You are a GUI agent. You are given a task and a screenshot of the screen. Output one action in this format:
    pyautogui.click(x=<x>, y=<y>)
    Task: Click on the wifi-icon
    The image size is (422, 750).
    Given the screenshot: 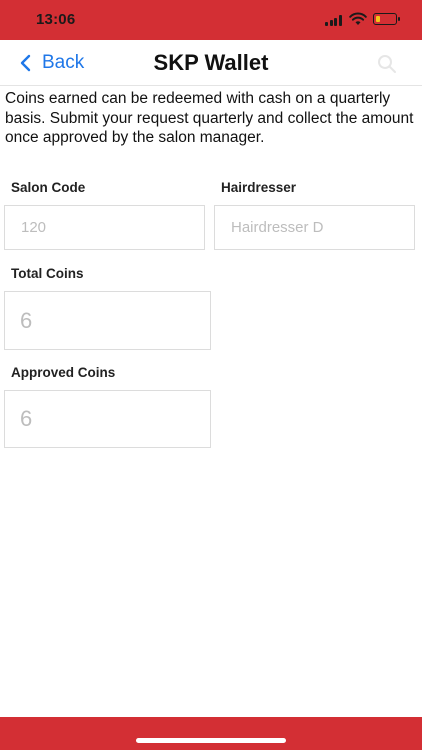 What is the action you would take?
    pyautogui.click(x=358, y=18)
    